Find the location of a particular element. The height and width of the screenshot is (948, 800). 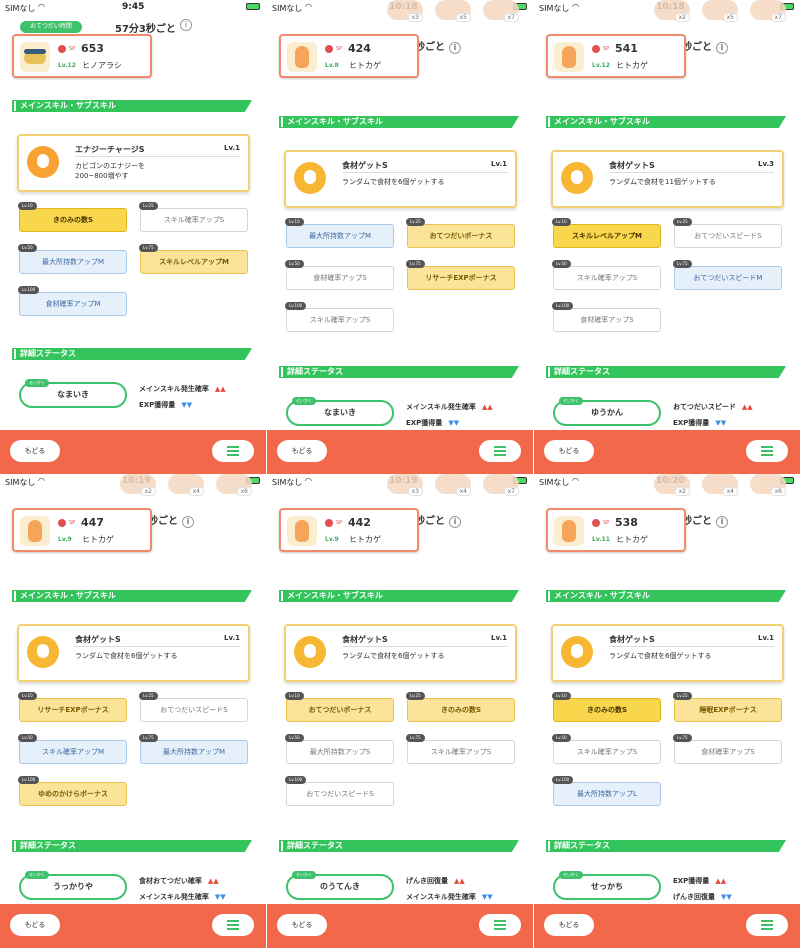

sub-skill-button: Lv.100 食材確率アップS is located at coordinates (606, 317).